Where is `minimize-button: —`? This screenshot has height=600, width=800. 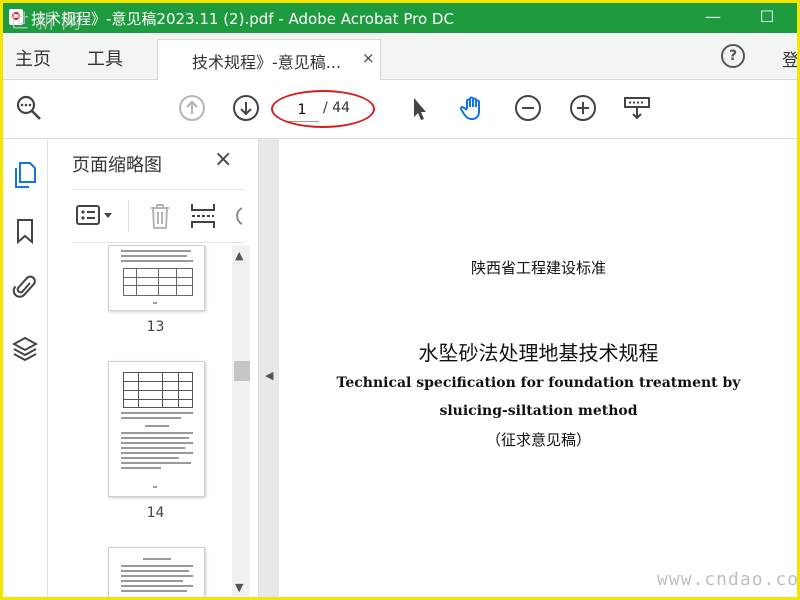
minimize-button: — is located at coordinates (713, 17).